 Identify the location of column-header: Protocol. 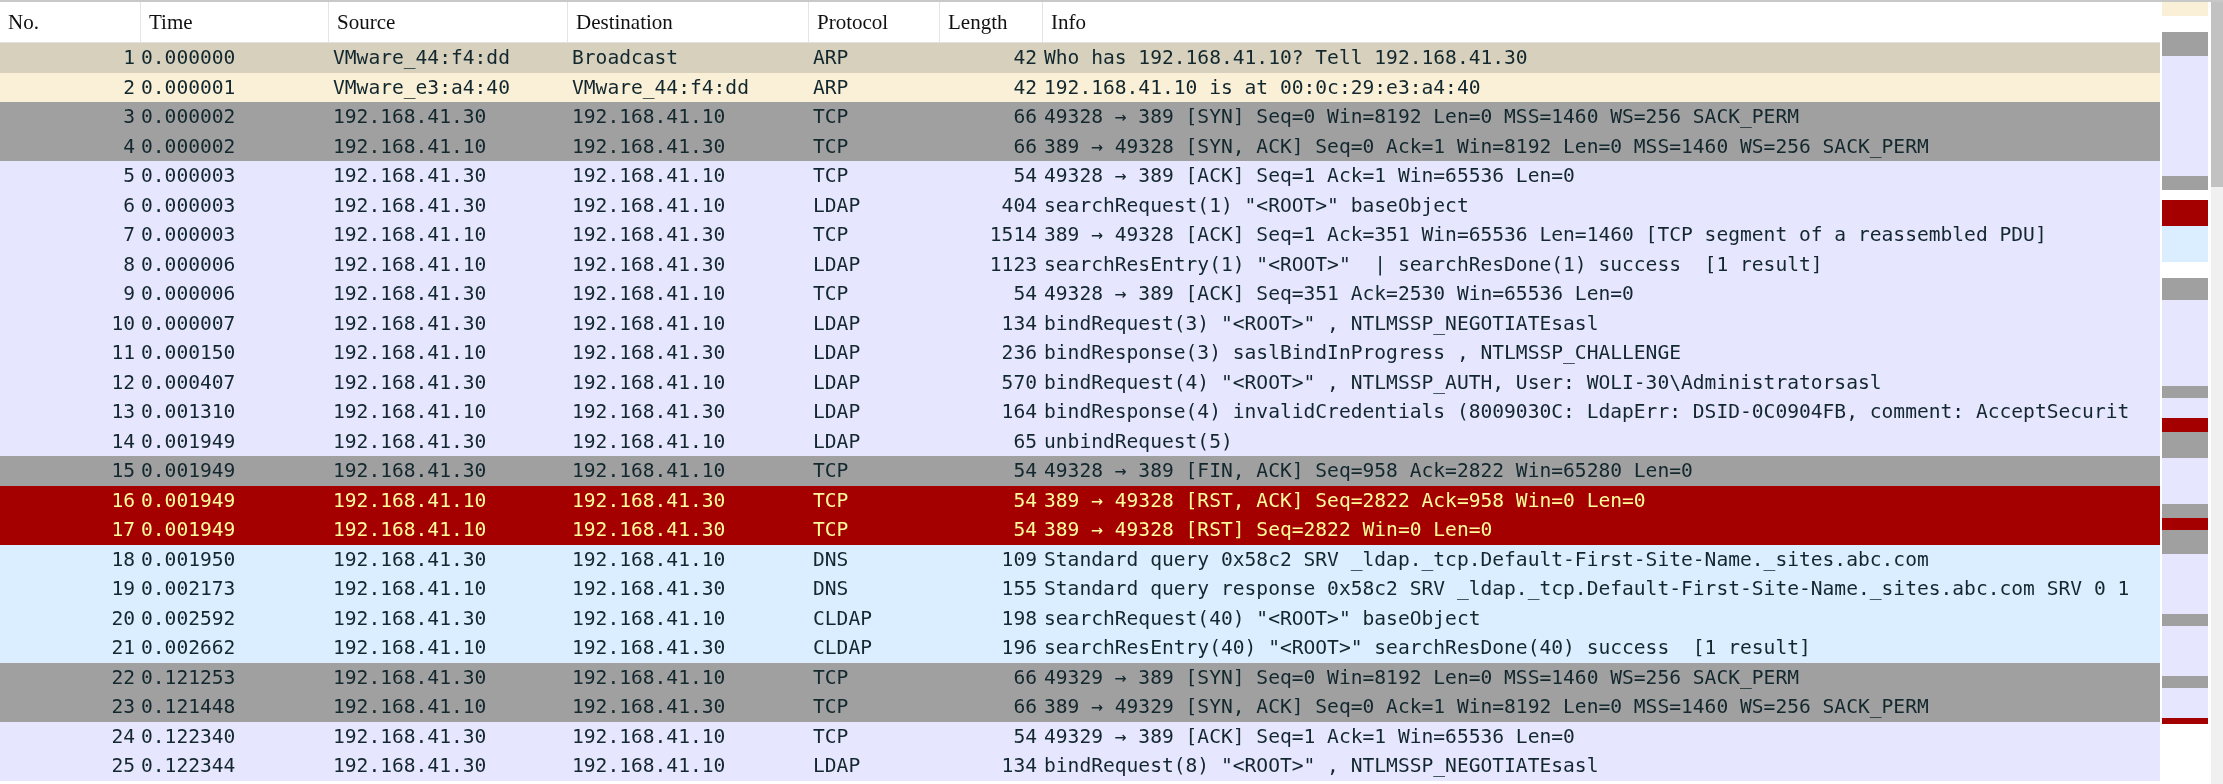
(853, 22).